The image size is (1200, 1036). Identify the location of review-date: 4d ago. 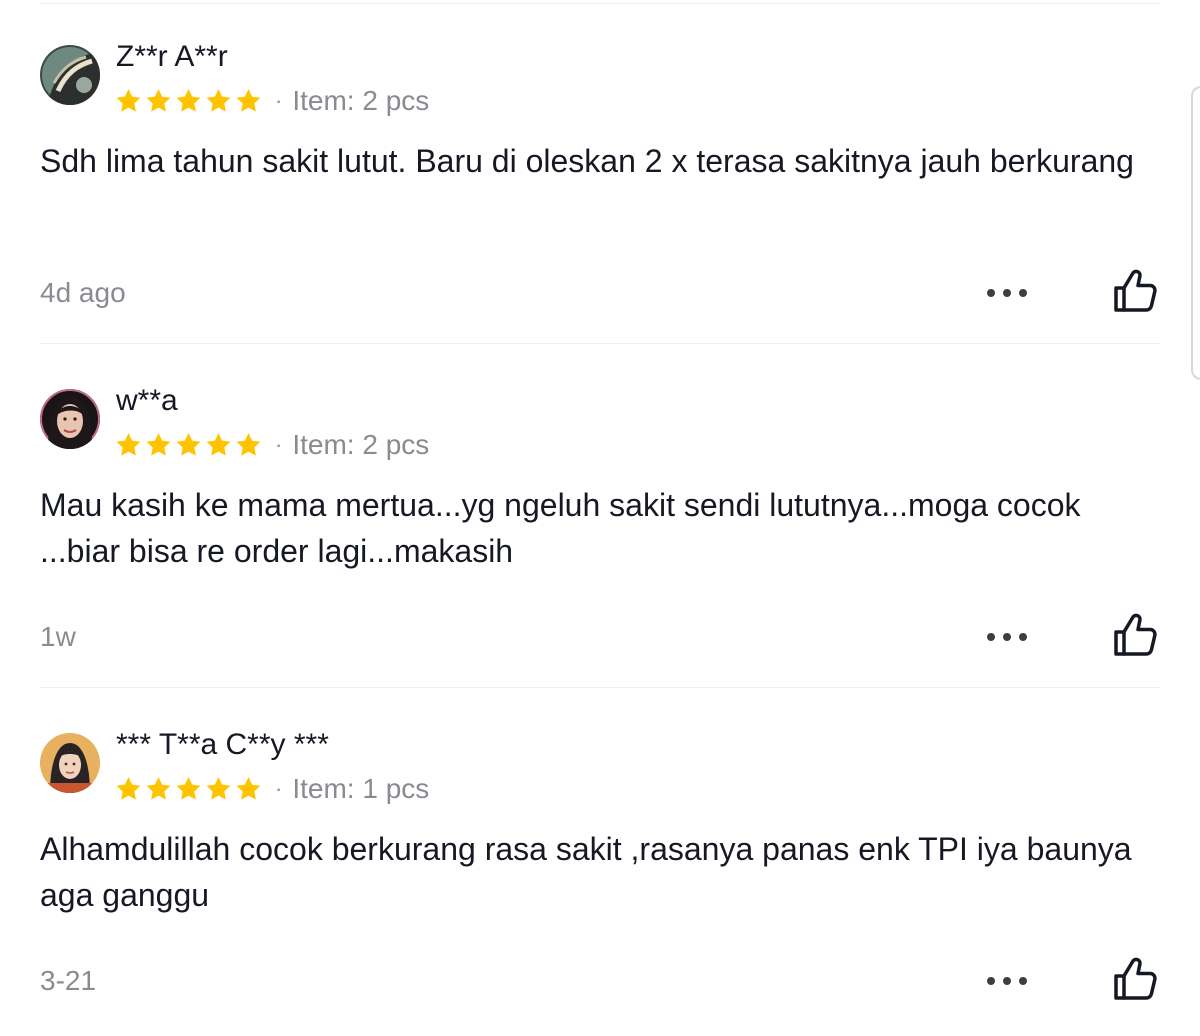
(83, 292).